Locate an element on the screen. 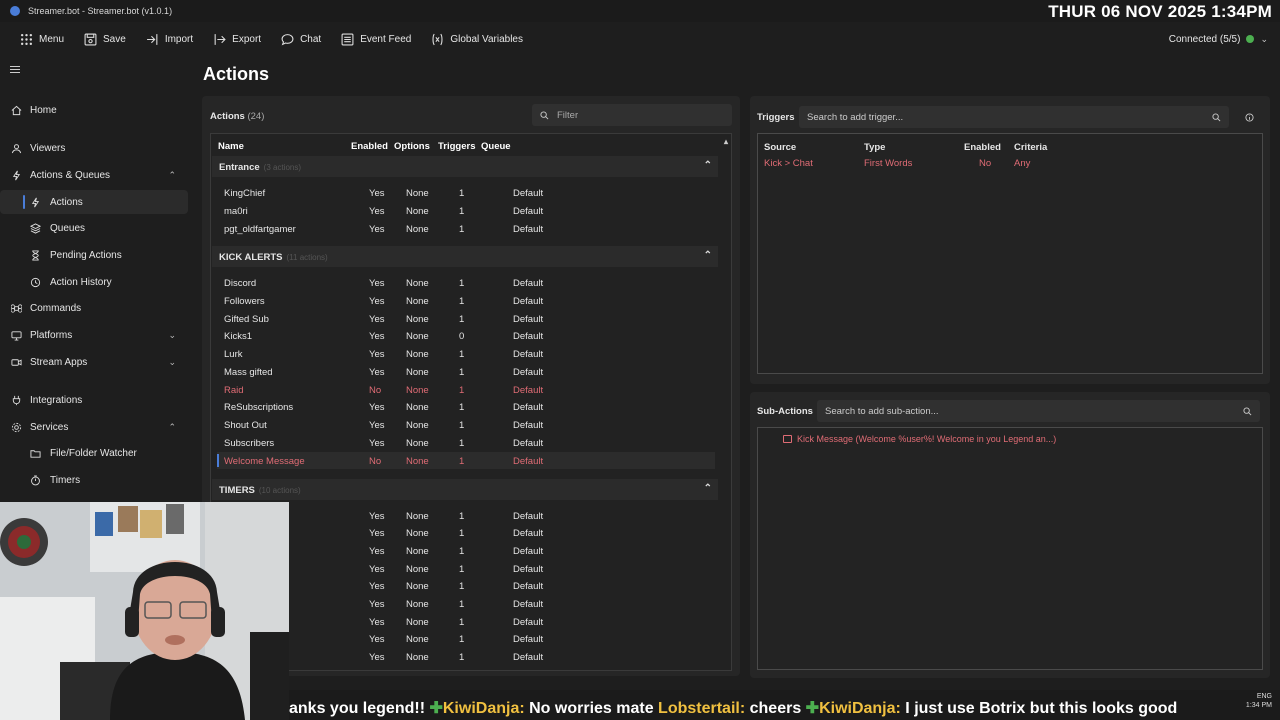 This screenshot has height=720, width=1280. ticker-text: cheers is located at coordinates (775, 708).